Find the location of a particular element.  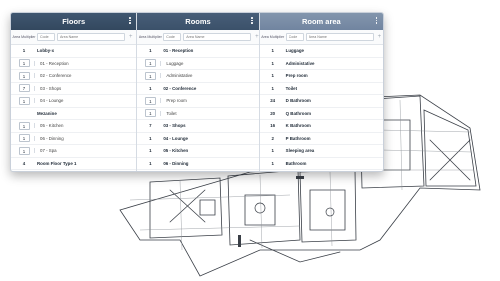

list-item: 1 07 - Spa is located at coordinates (74, 151).